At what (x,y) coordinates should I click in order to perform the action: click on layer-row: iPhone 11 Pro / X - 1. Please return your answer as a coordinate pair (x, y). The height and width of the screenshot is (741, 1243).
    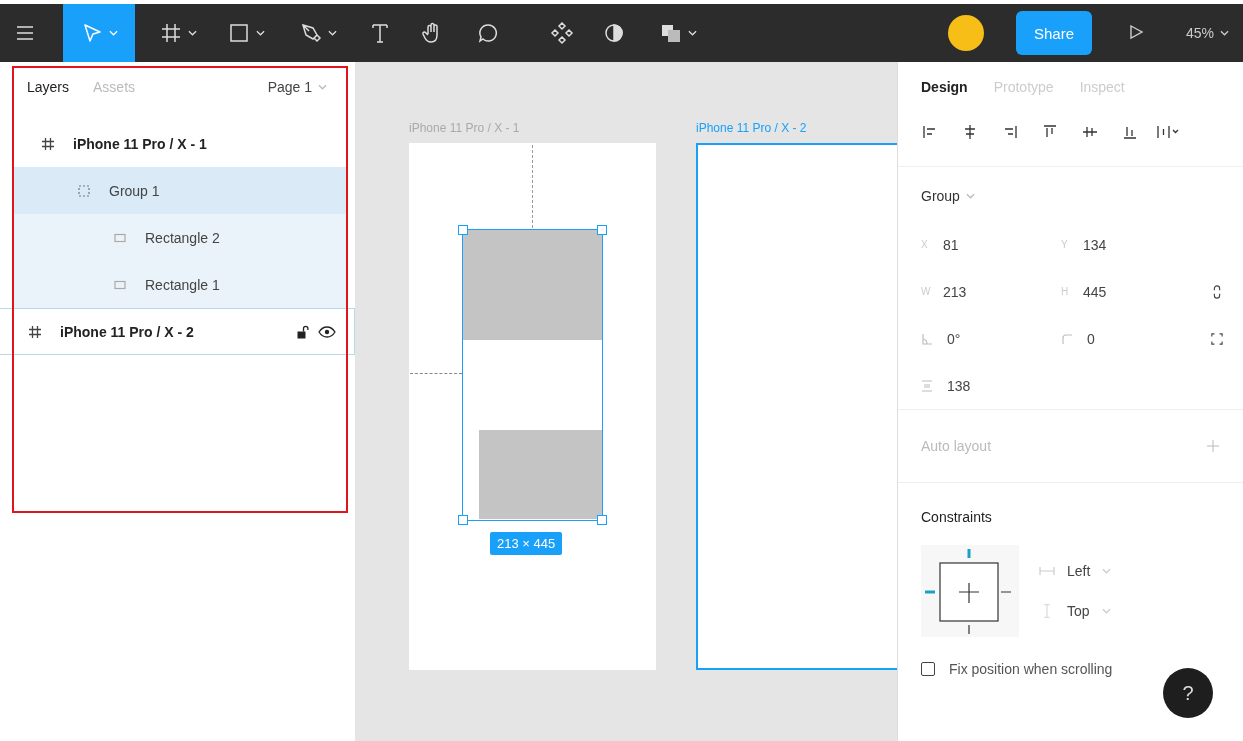
    Looking at the image, I should click on (179, 143).